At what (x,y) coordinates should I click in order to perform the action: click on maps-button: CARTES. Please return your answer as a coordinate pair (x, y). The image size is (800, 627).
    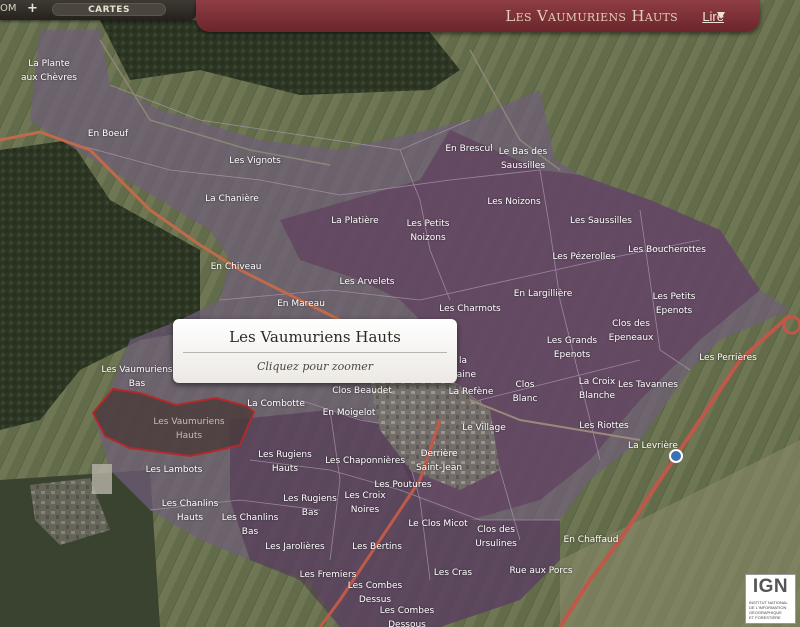
    Looking at the image, I should click on (109, 9).